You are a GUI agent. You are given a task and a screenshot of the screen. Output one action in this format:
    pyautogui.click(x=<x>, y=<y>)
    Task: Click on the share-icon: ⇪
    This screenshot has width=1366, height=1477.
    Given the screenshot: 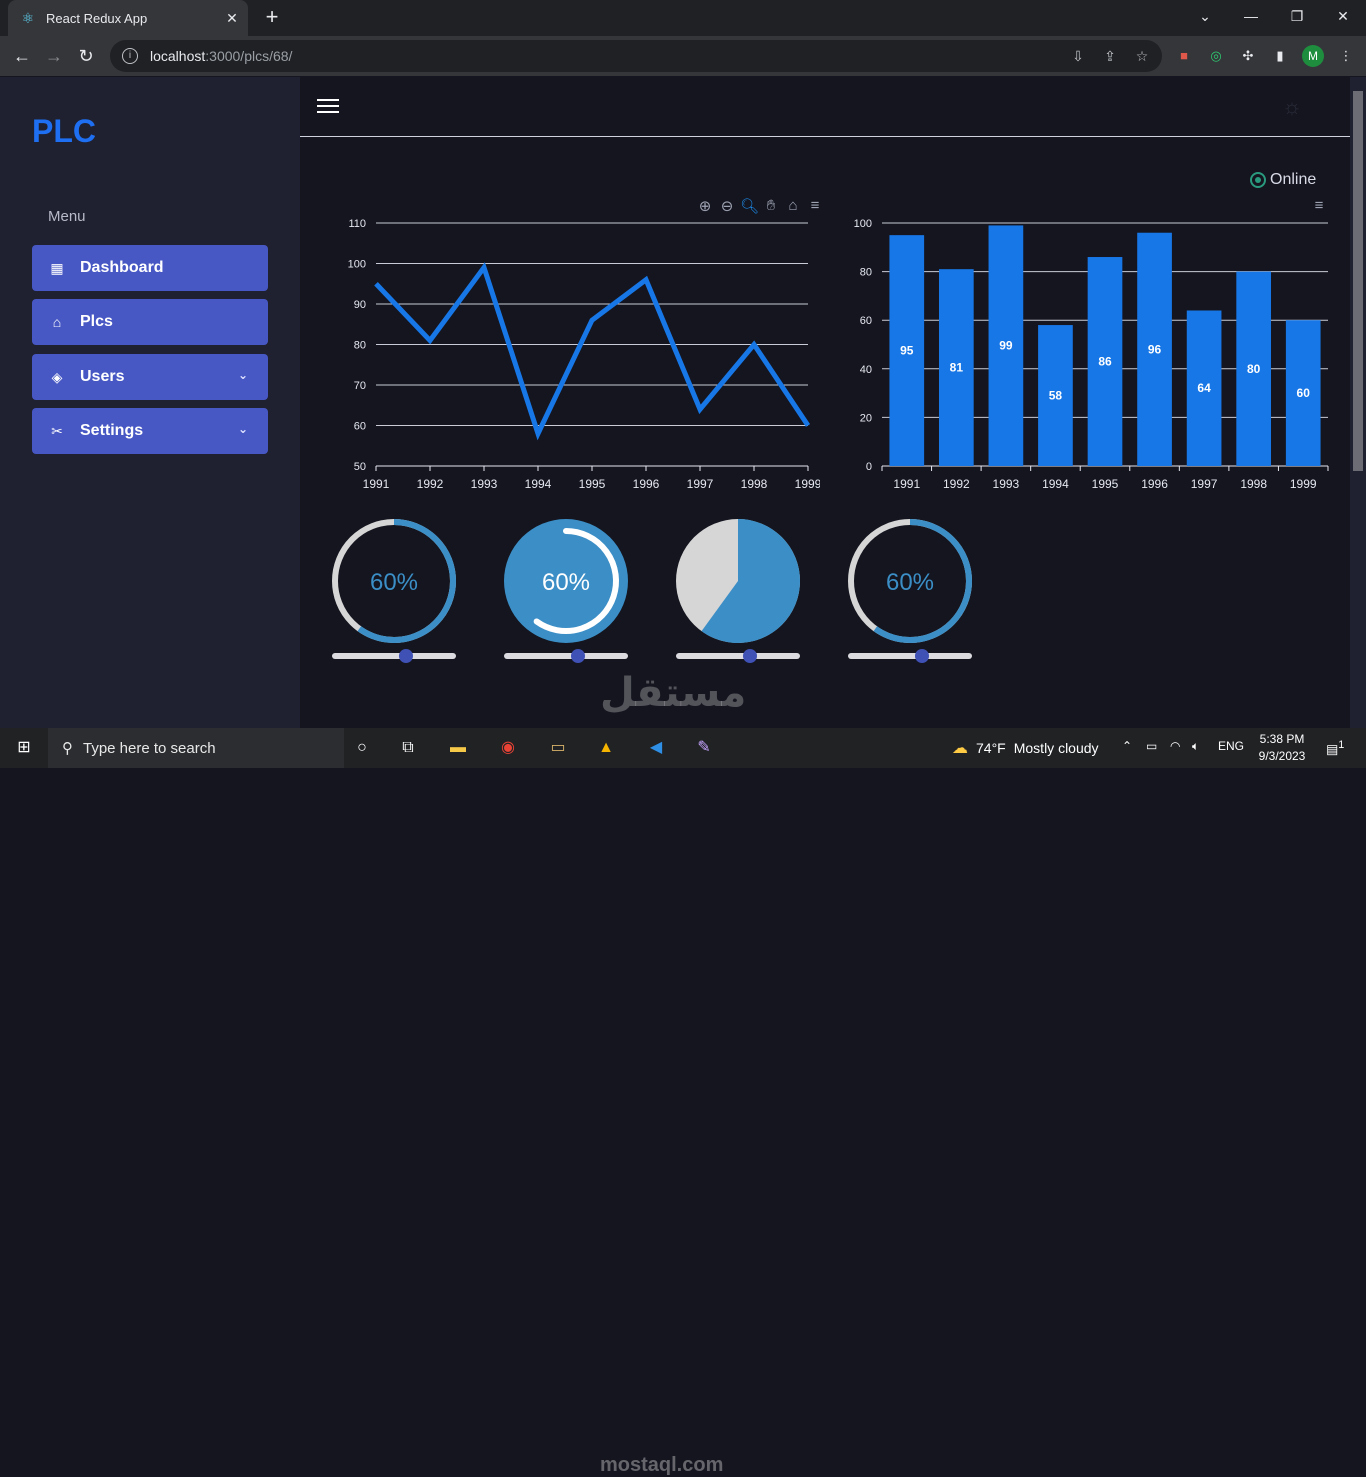 What is the action you would take?
    pyautogui.click(x=1110, y=56)
    